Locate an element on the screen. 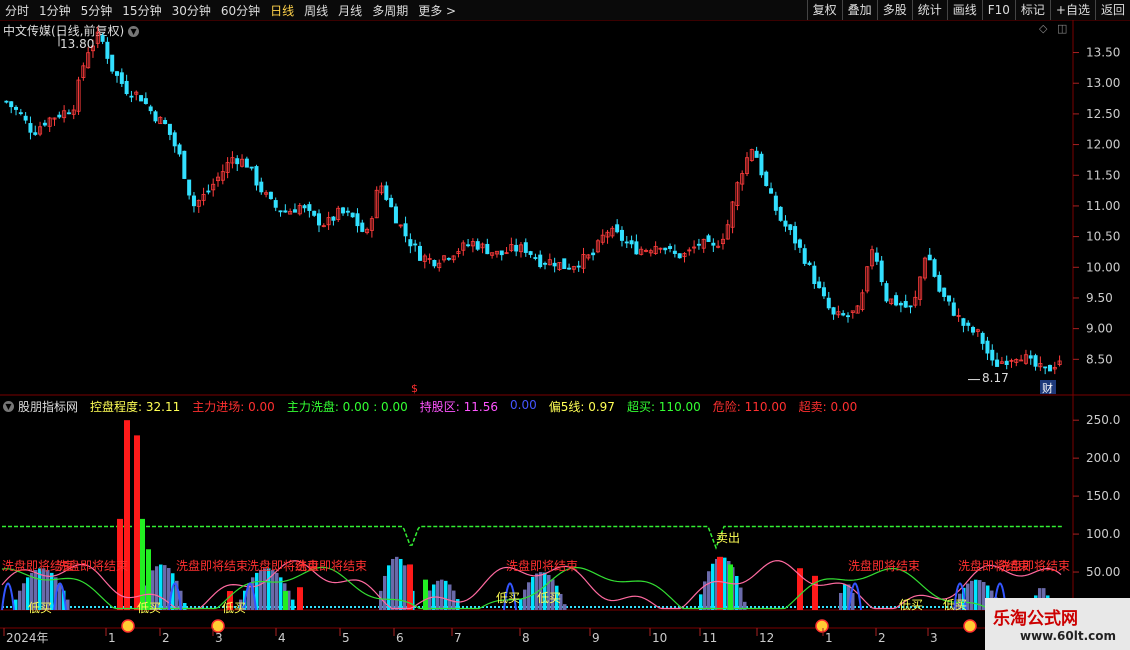 The image size is (1130, 650). action-button-4: 画线 is located at coordinates (964, 10).